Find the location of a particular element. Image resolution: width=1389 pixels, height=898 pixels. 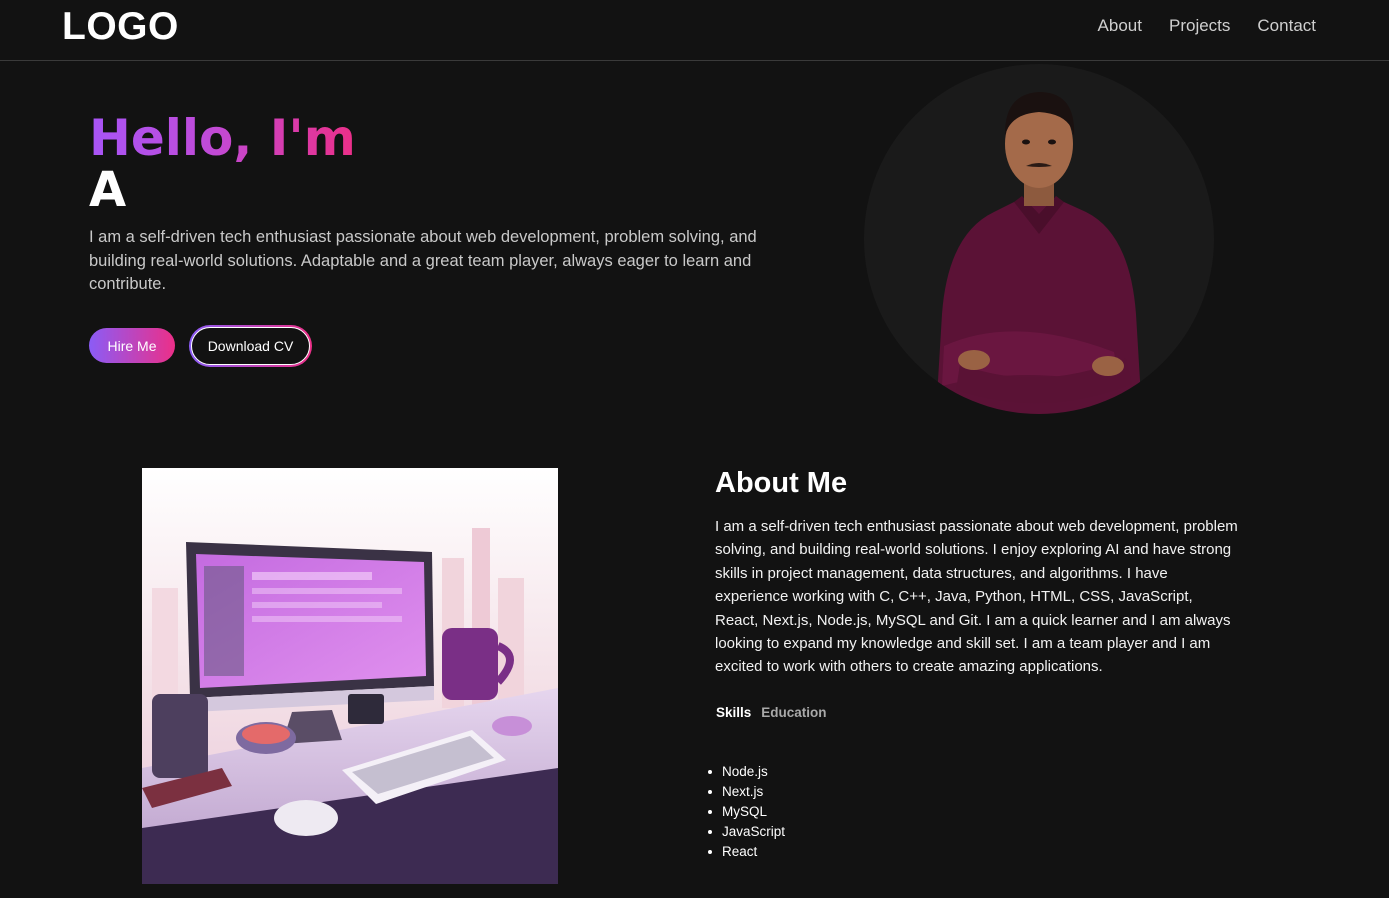

site-logo: LOGO is located at coordinates (120, 27).